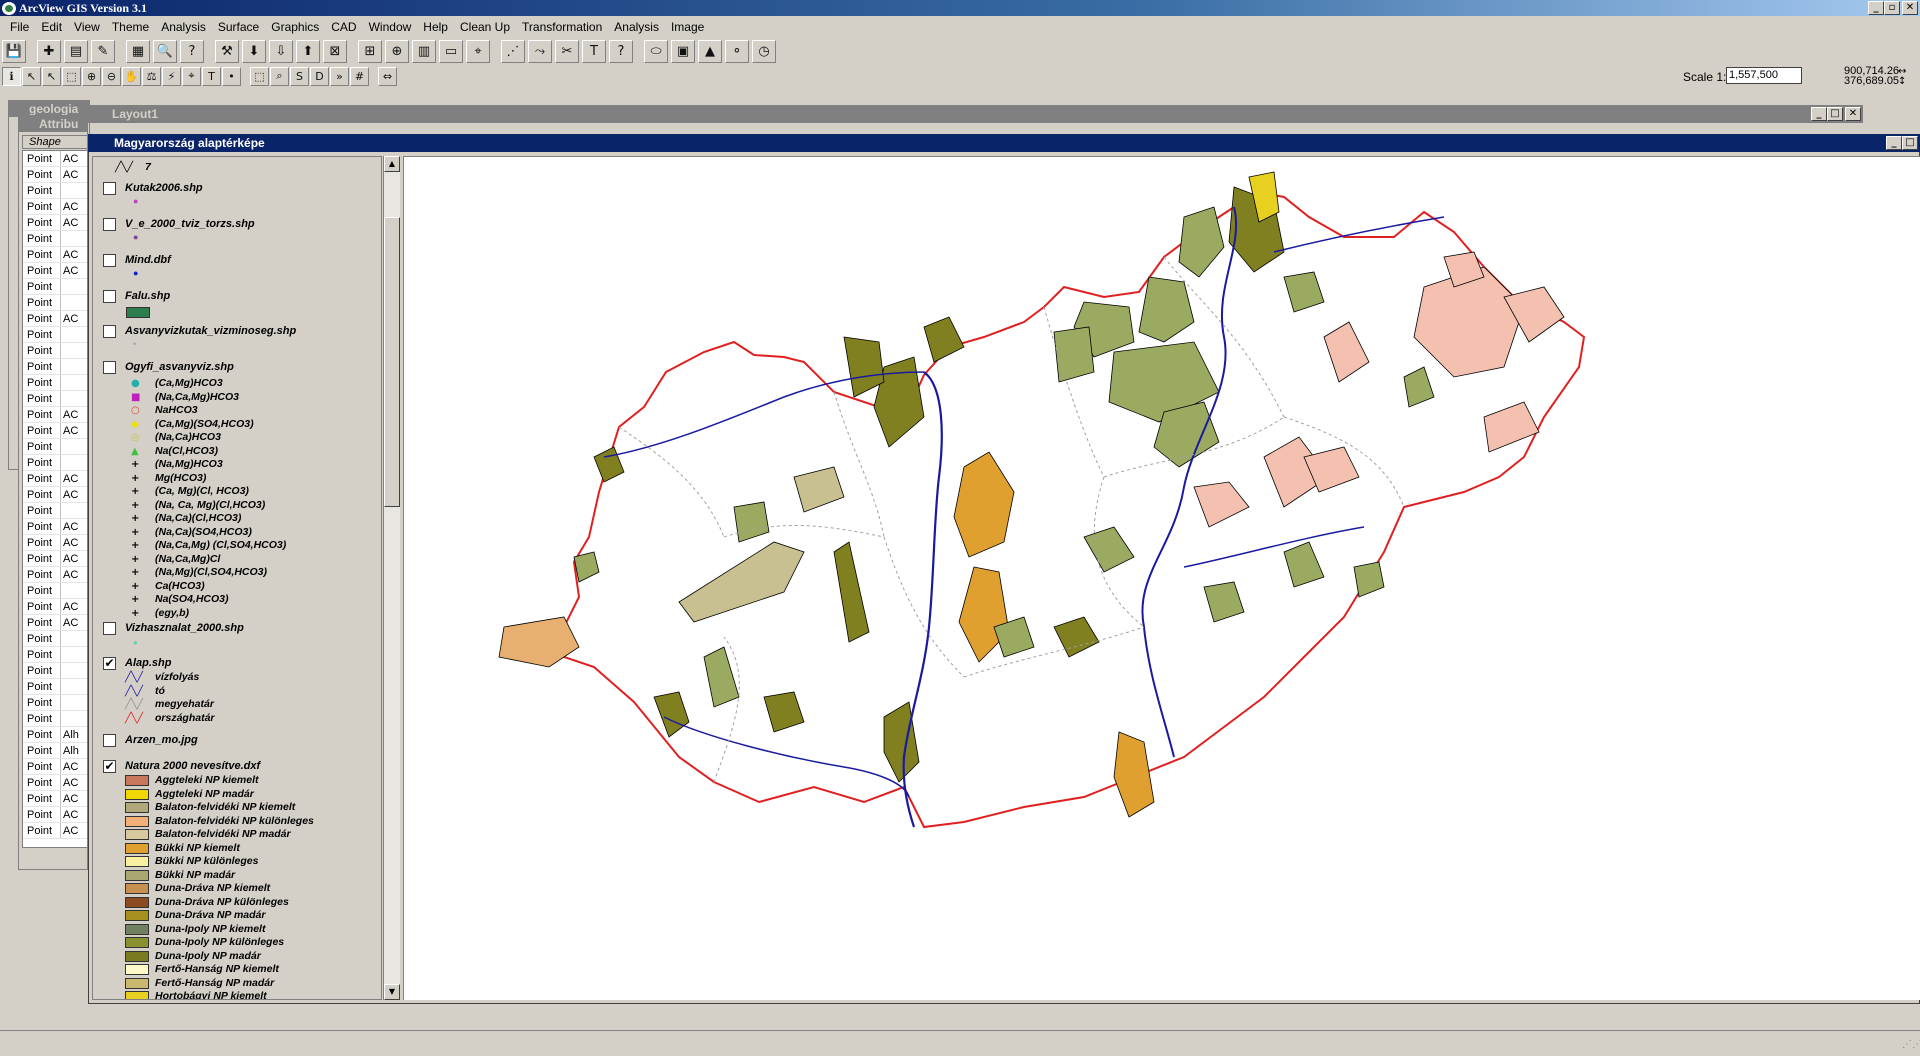 Image resolution: width=1920 pixels, height=1056 pixels. What do you see at coordinates (171, 76) in the screenshot?
I see `hotlink-icon: ⚡` at bounding box center [171, 76].